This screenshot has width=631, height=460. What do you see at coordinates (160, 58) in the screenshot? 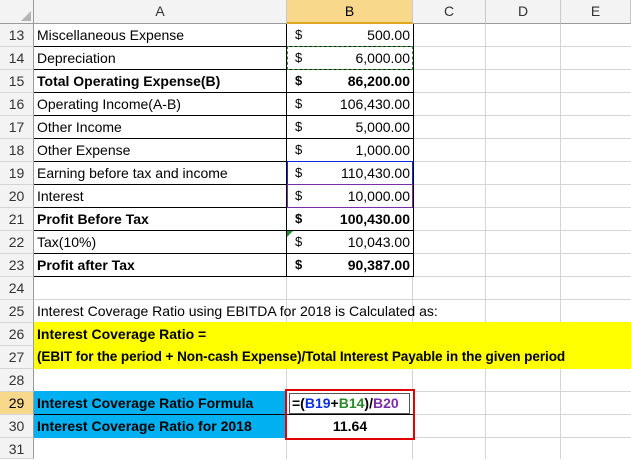
I see `cell-a14: Depreciation` at bounding box center [160, 58].